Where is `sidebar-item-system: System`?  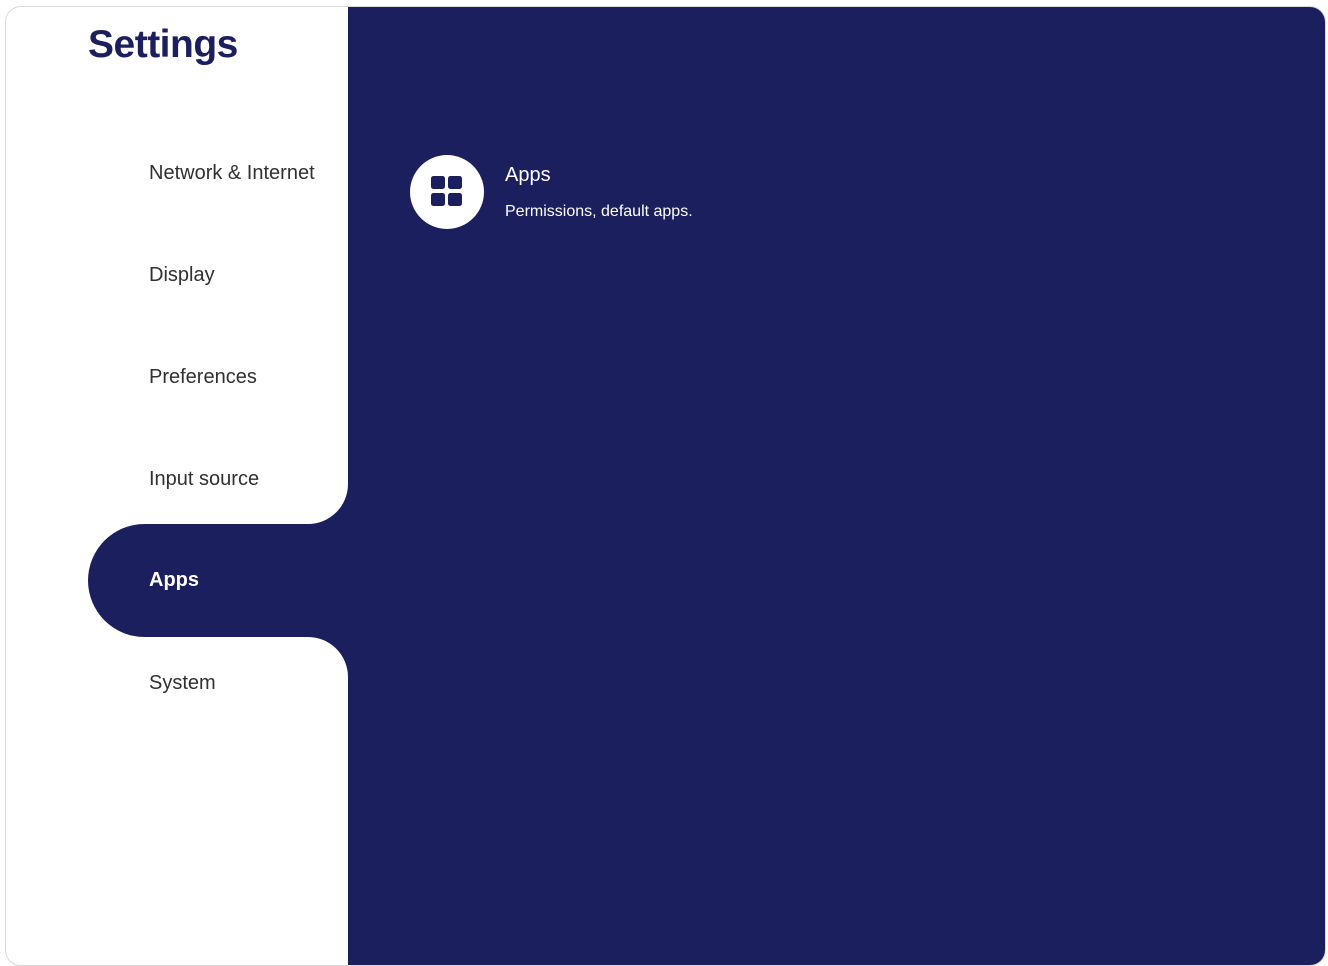
sidebar-item-system: System is located at coordinates (182, 683).